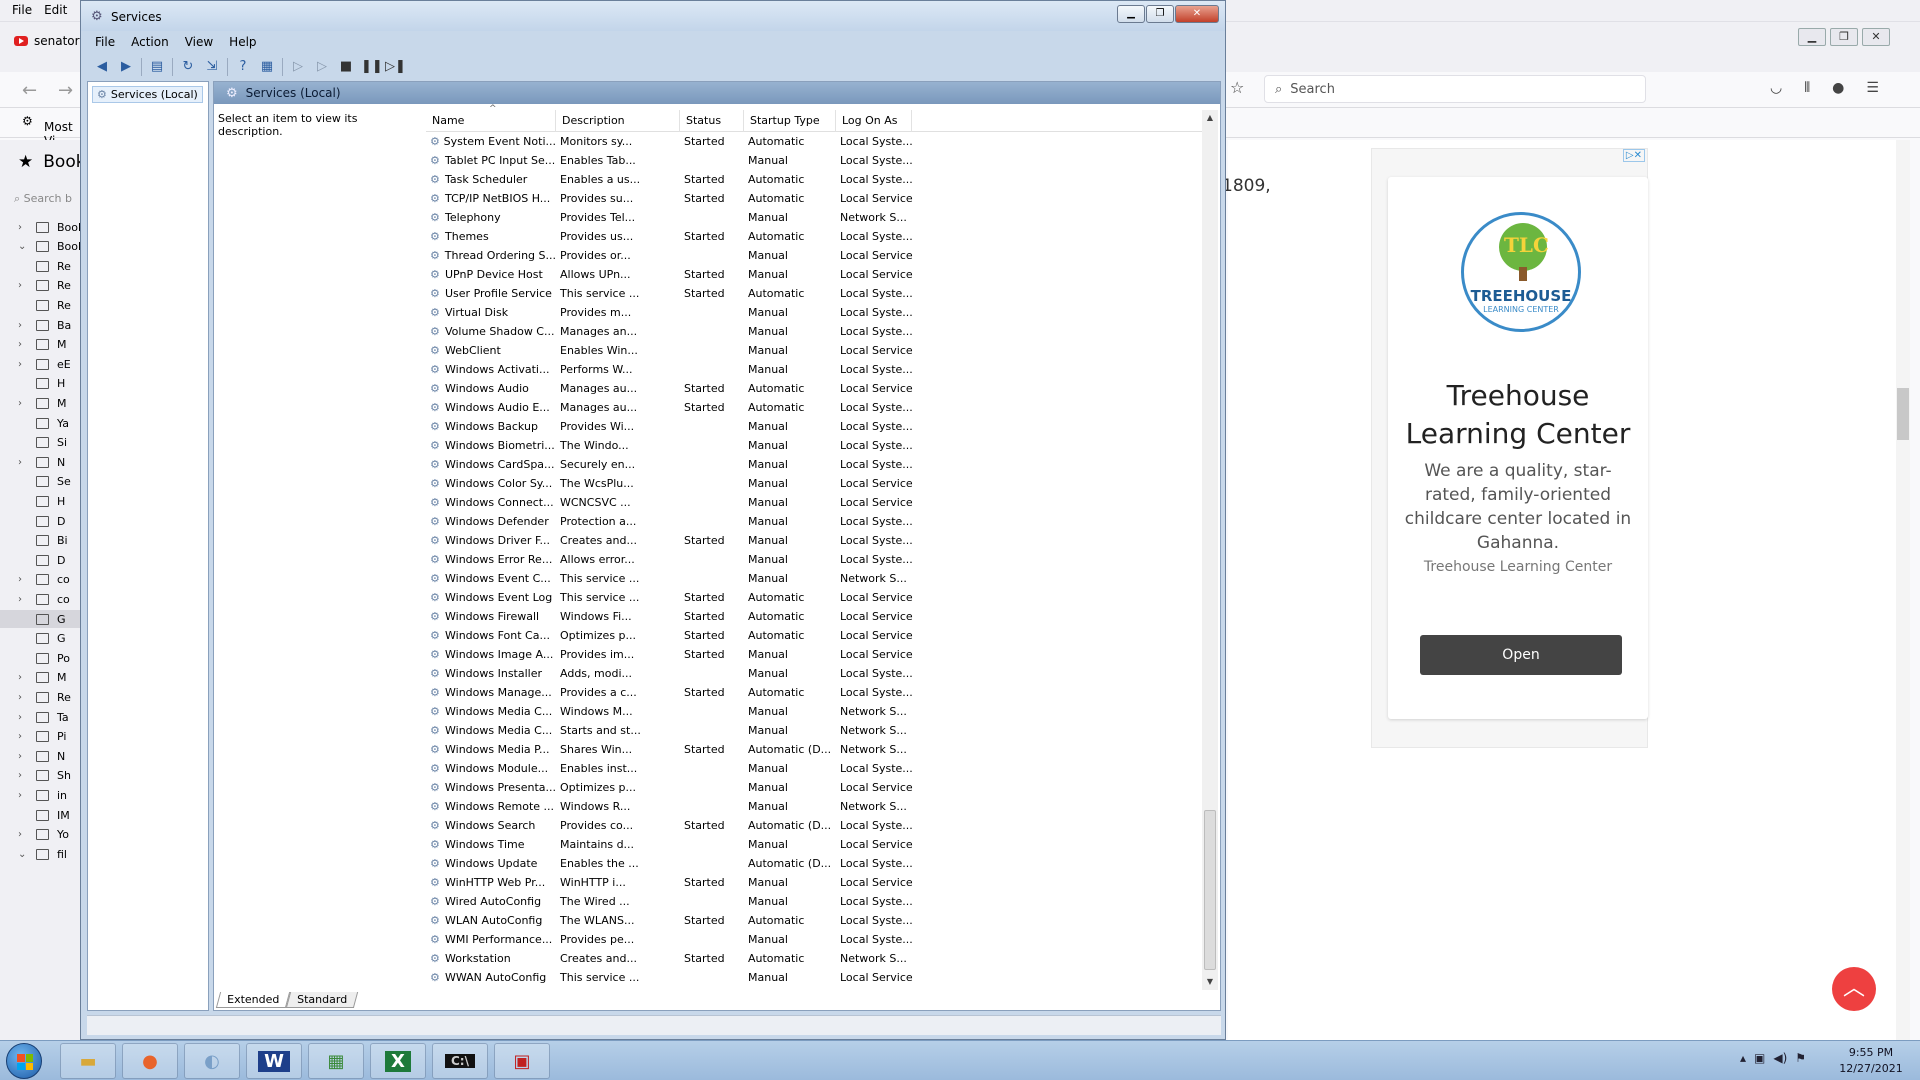 This screenshot has width=1920, height=1080. I want to click on excel-taskbar-button: X, so click(398, 1061).